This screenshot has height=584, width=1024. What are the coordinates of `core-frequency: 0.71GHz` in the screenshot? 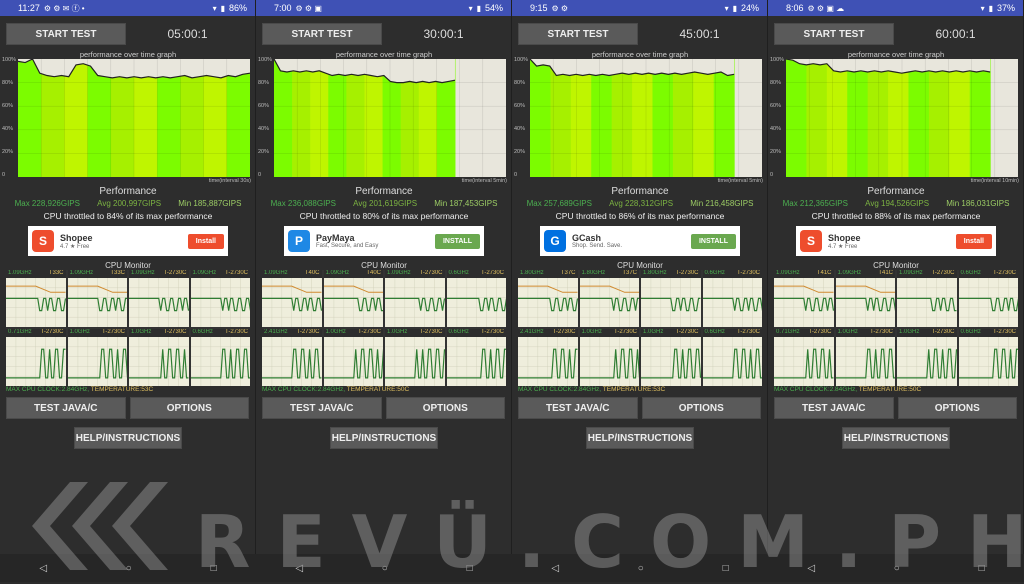 It's located at (788, 332).